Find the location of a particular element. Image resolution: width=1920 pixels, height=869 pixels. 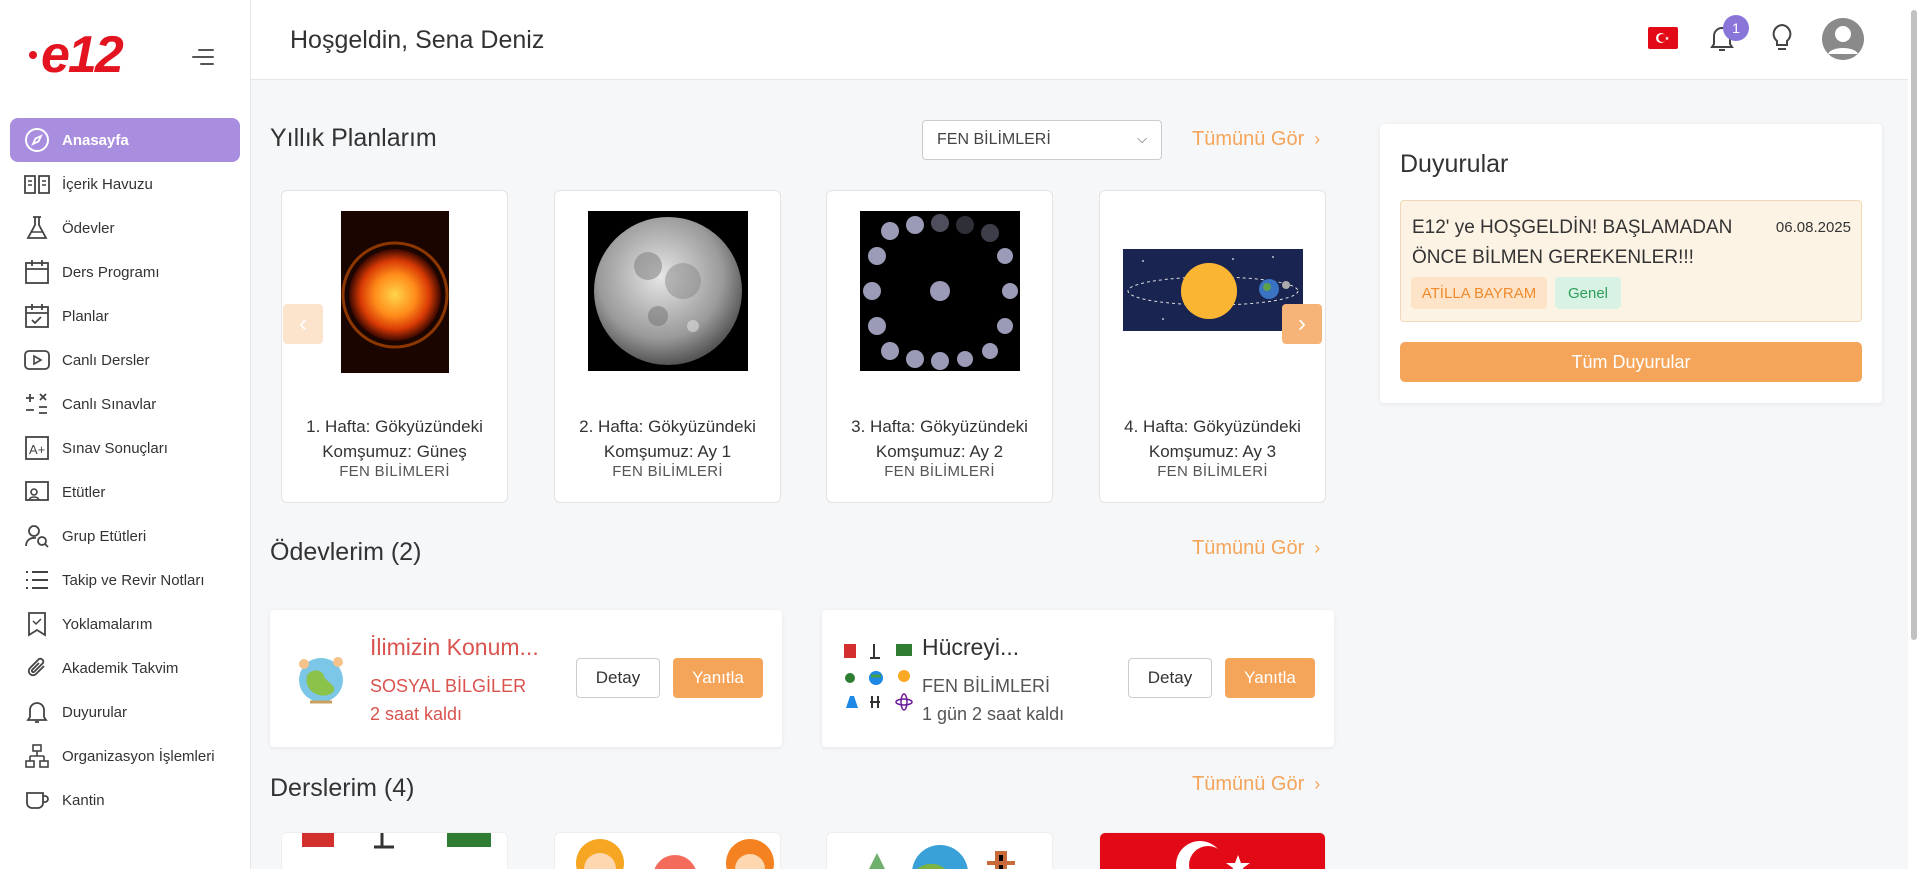

sidebar-item-organizasyon: Organizasyon İşlemleri is located at coordinates (125, 756).